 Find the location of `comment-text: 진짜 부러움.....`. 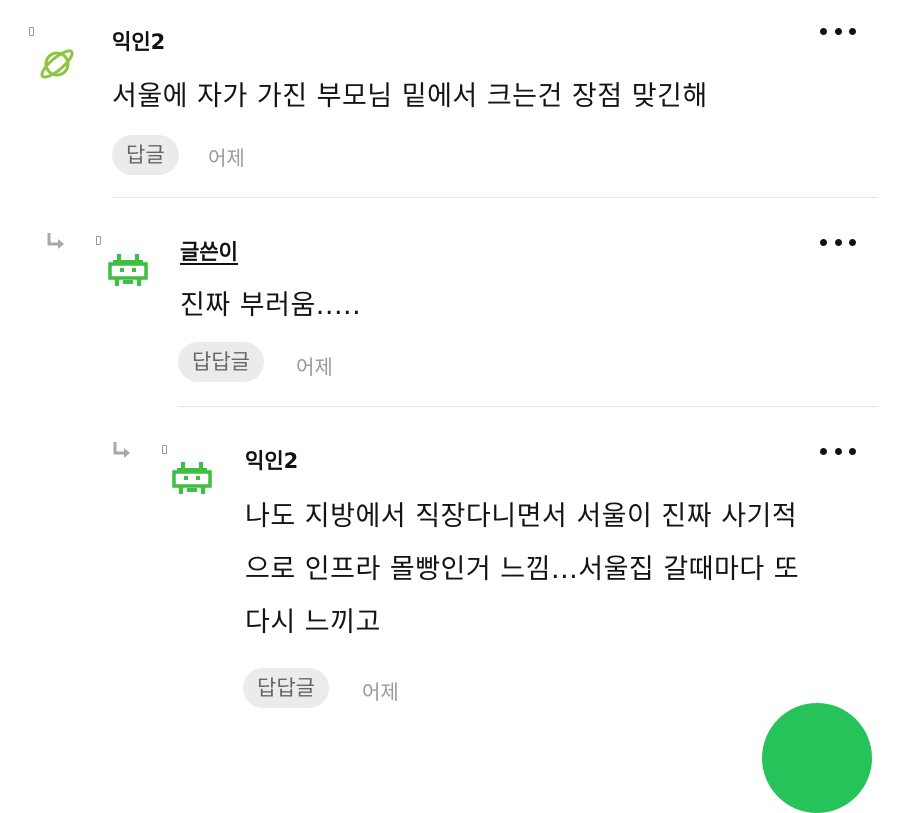

comment-text: 진짜 부러움..... is located at coordinates (271, 305).